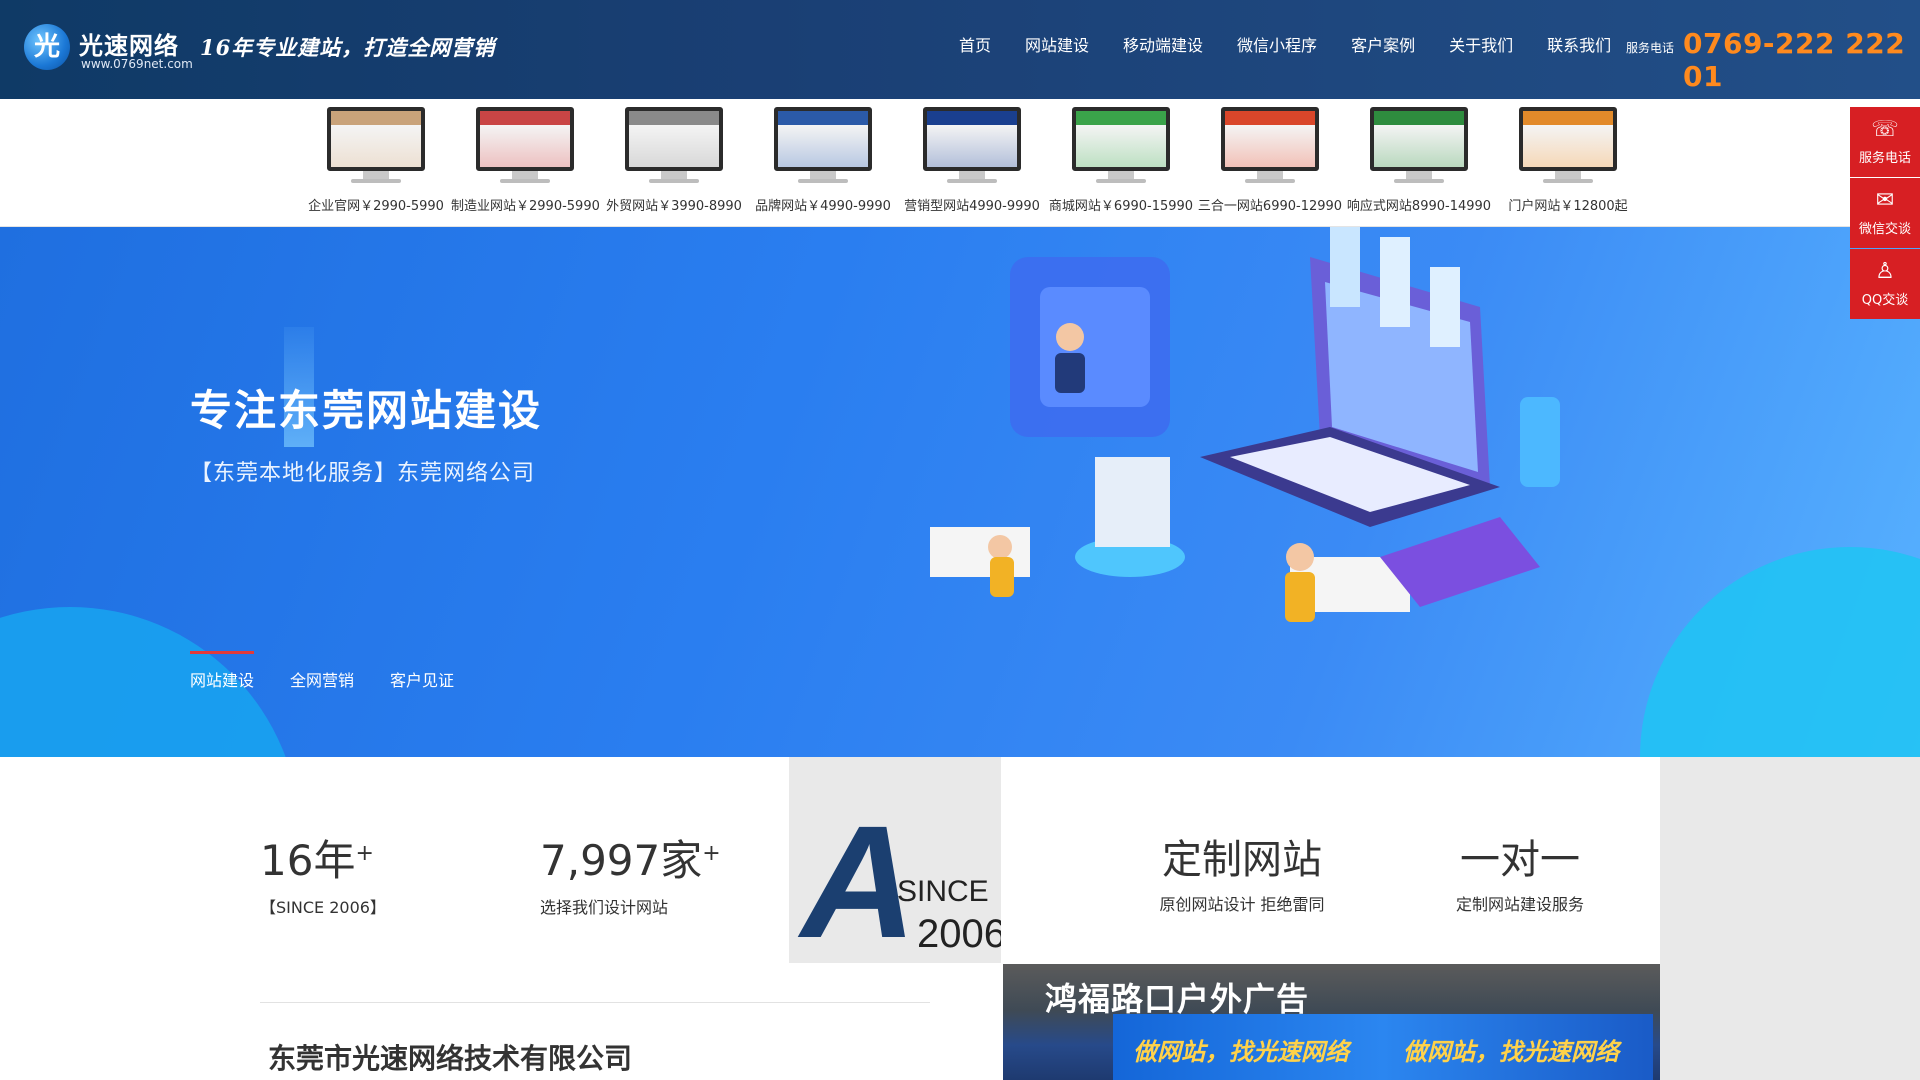 This screenshot has height=1080, width=1920. I want to click on hero-title: 专注东莞网站建设, so click(366, 410).